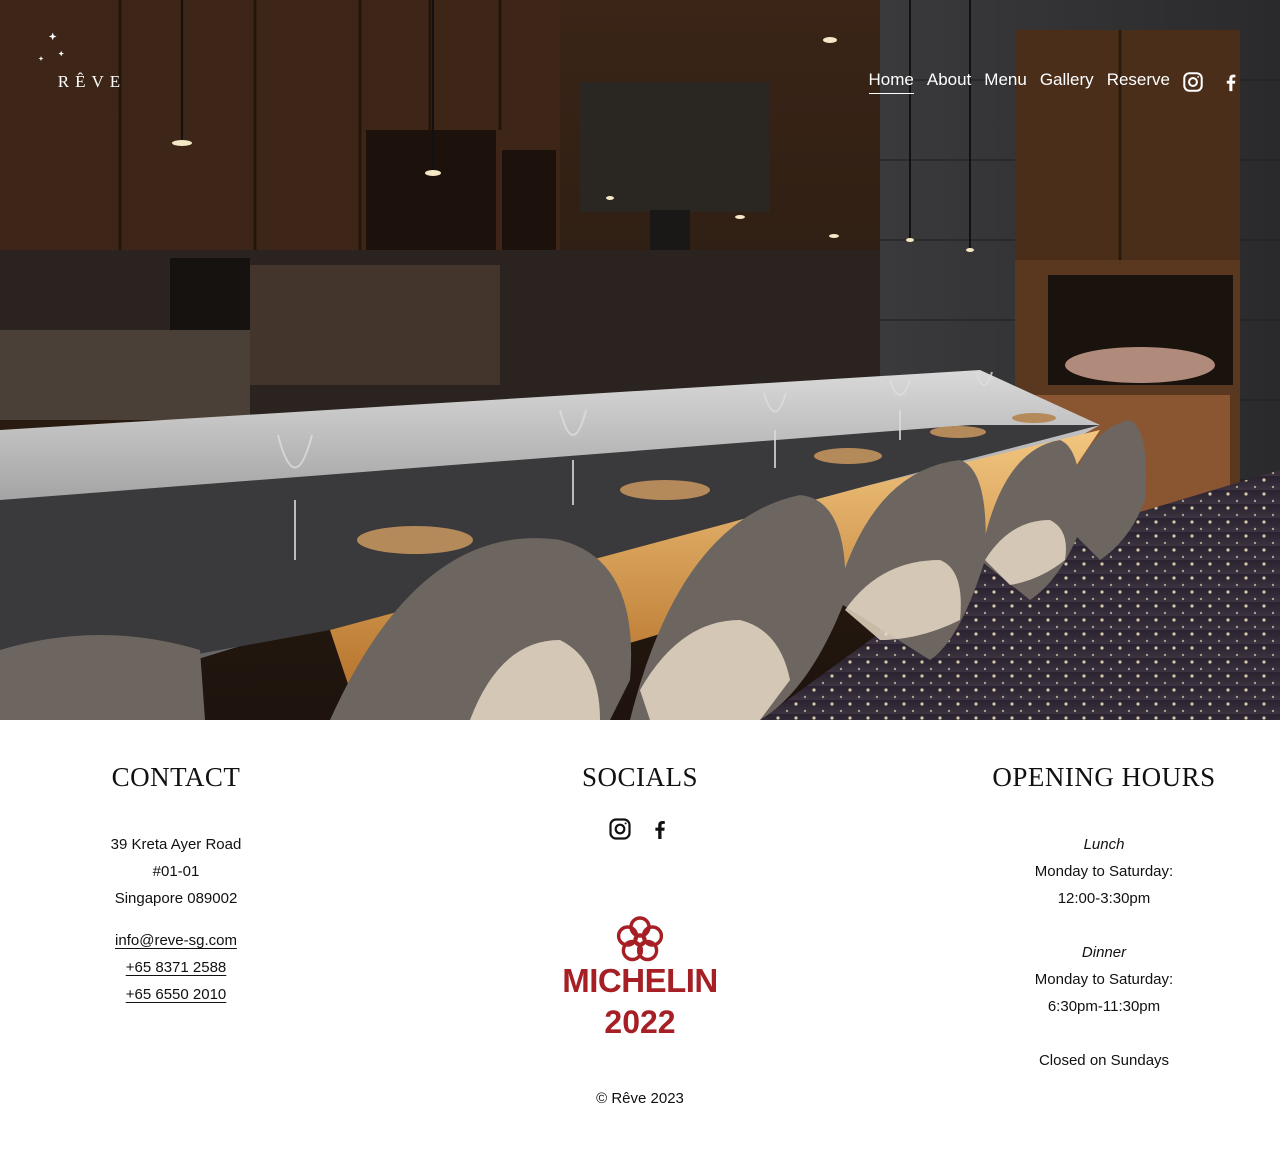 The width and height of the screenshot is (1280, 1172). What do you see at coordinates (176, 871) in the screenshot?
I see `address-line-2: #01-01` at bounding box center [176, 871].